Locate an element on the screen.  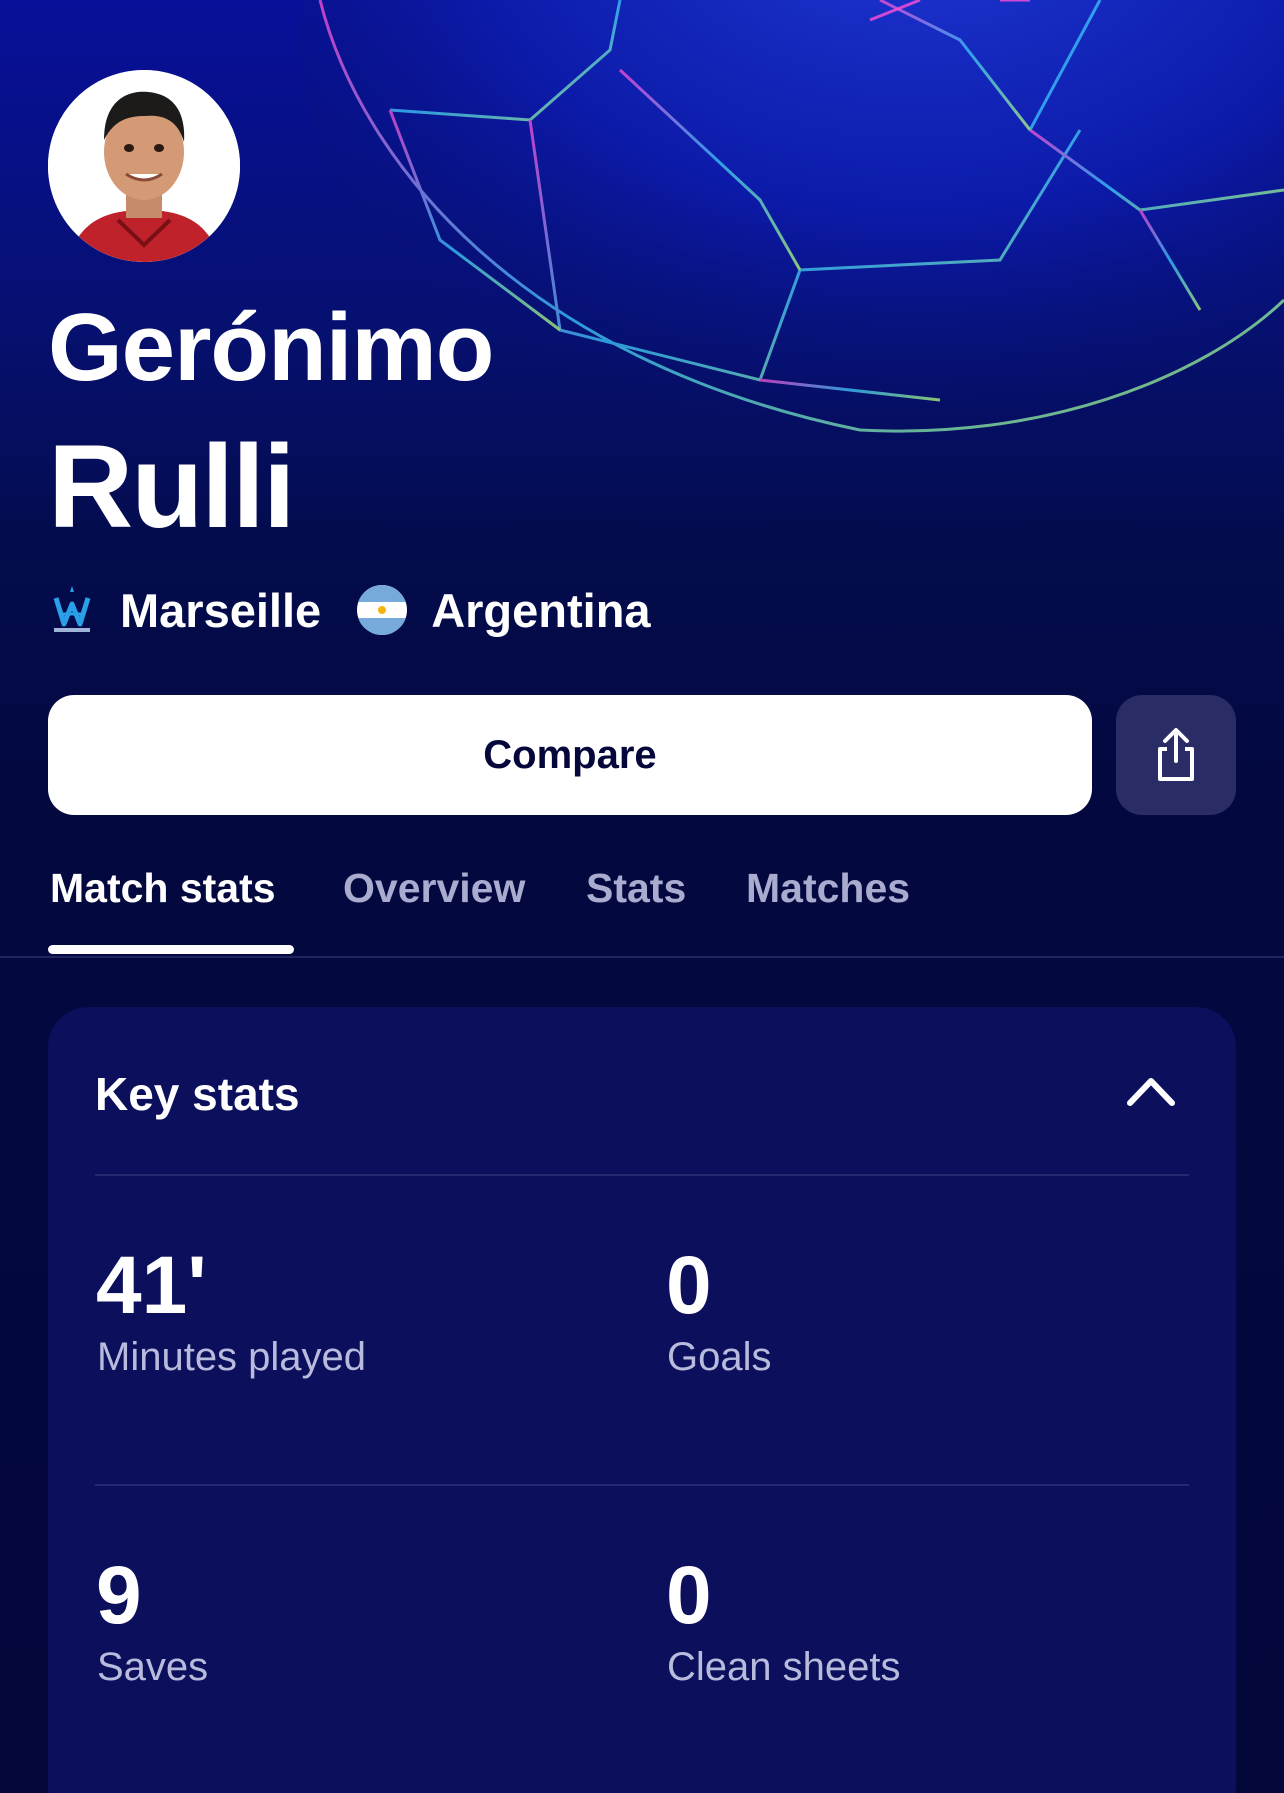
saves-value: 9 is located at coordinates (119, 1595).